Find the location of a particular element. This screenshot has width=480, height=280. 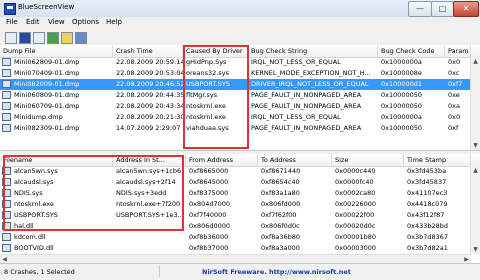

cell-container: Mini062809-01.dmp is located at coordinates (56, 62).